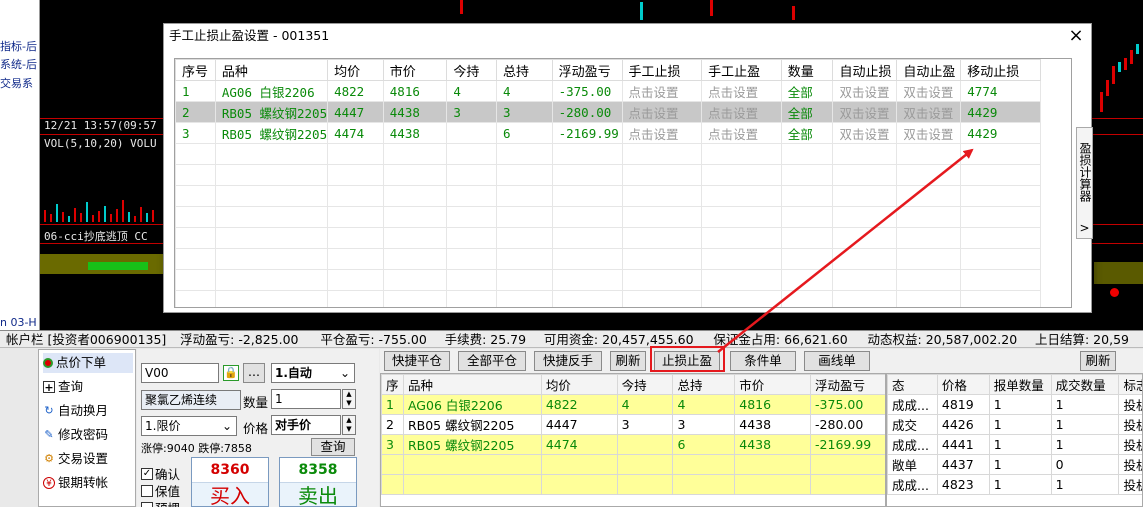 This screenshot has height=507, width=1143. Describe the element at coordinates (195, 70) in the screenshot. I see `col-header: 序号` at that location.